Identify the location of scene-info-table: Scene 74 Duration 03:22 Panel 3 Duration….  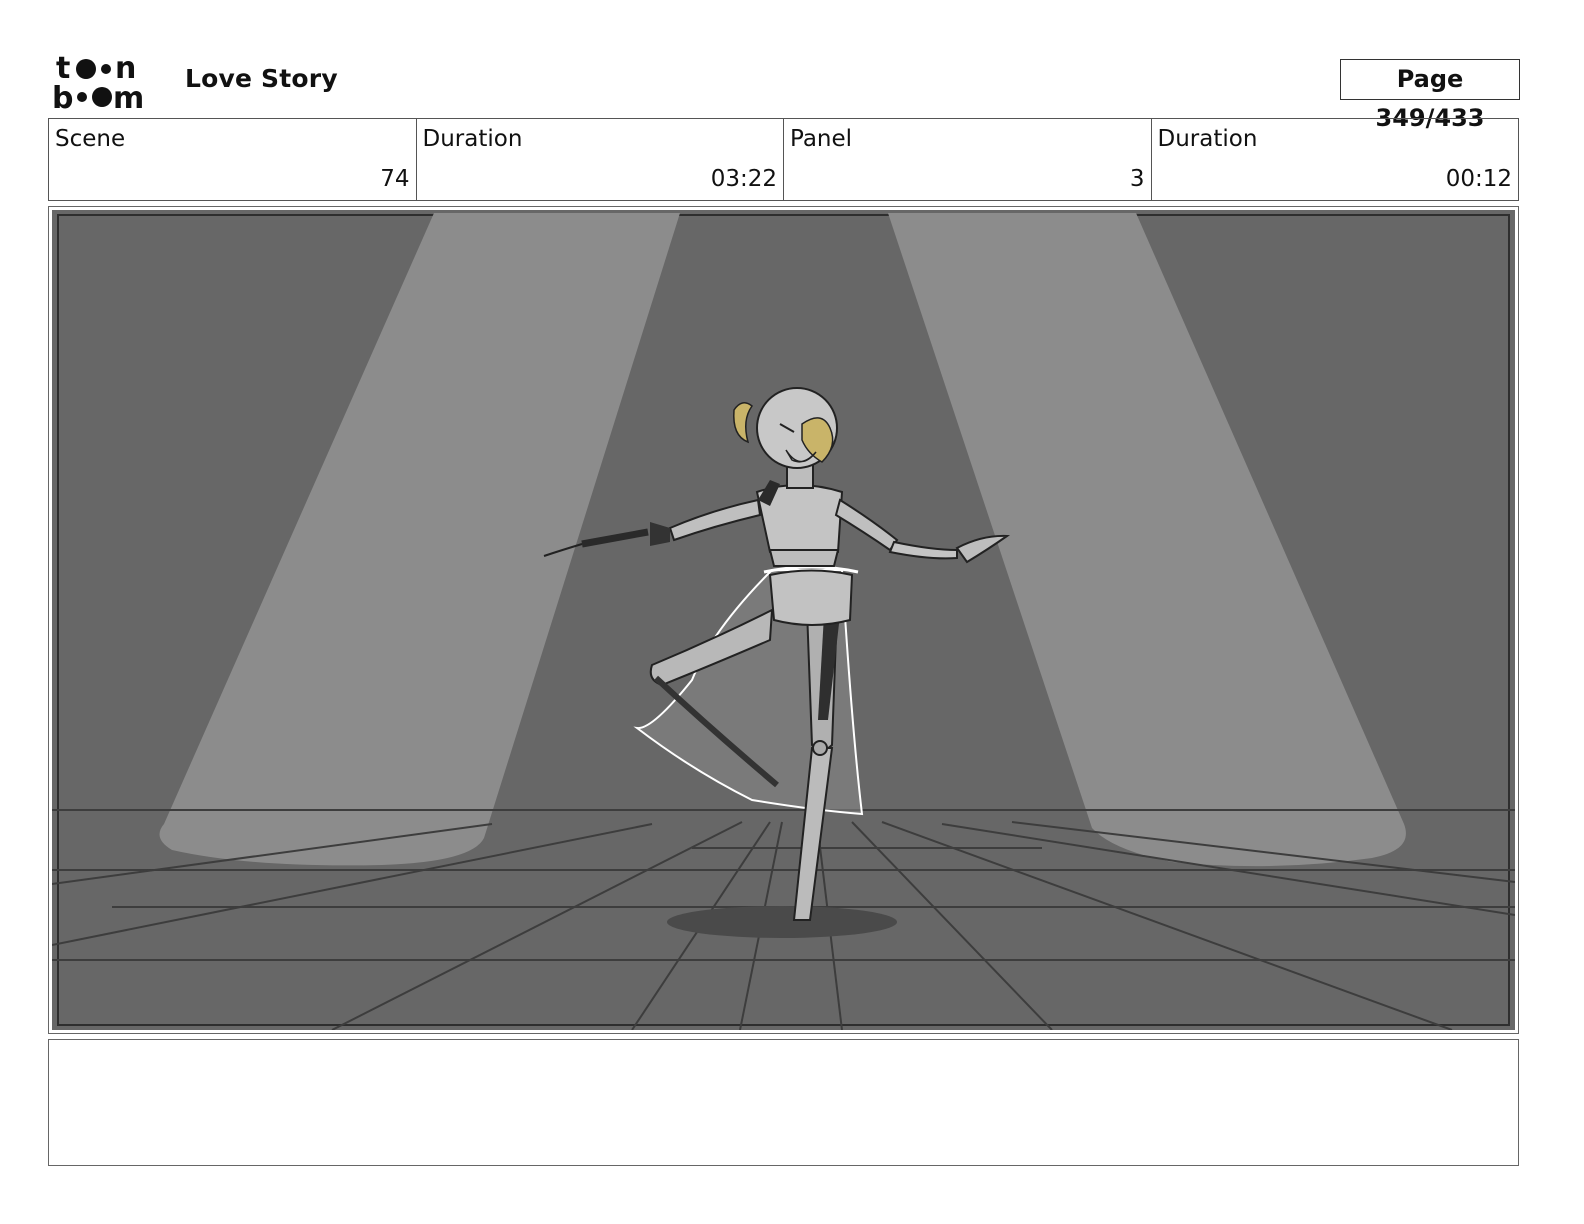
(783, 159).